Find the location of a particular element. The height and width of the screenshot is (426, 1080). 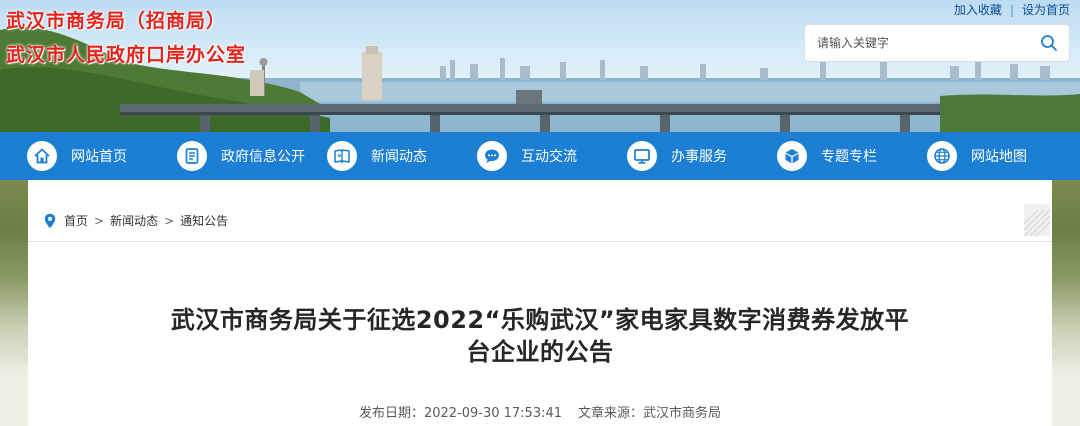

article-title-line: 武汉市商务局关于征选2022“乐购武汉”家电家具数字消费券发放平 is located at coordinates (540, 320).